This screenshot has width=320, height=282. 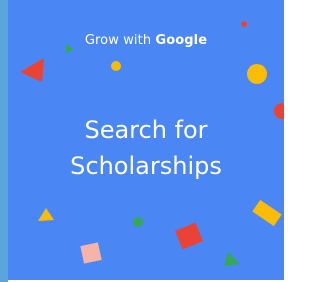 I want to click on grow-with-google-logo: Grow with Google, so click(x=146, y=40).